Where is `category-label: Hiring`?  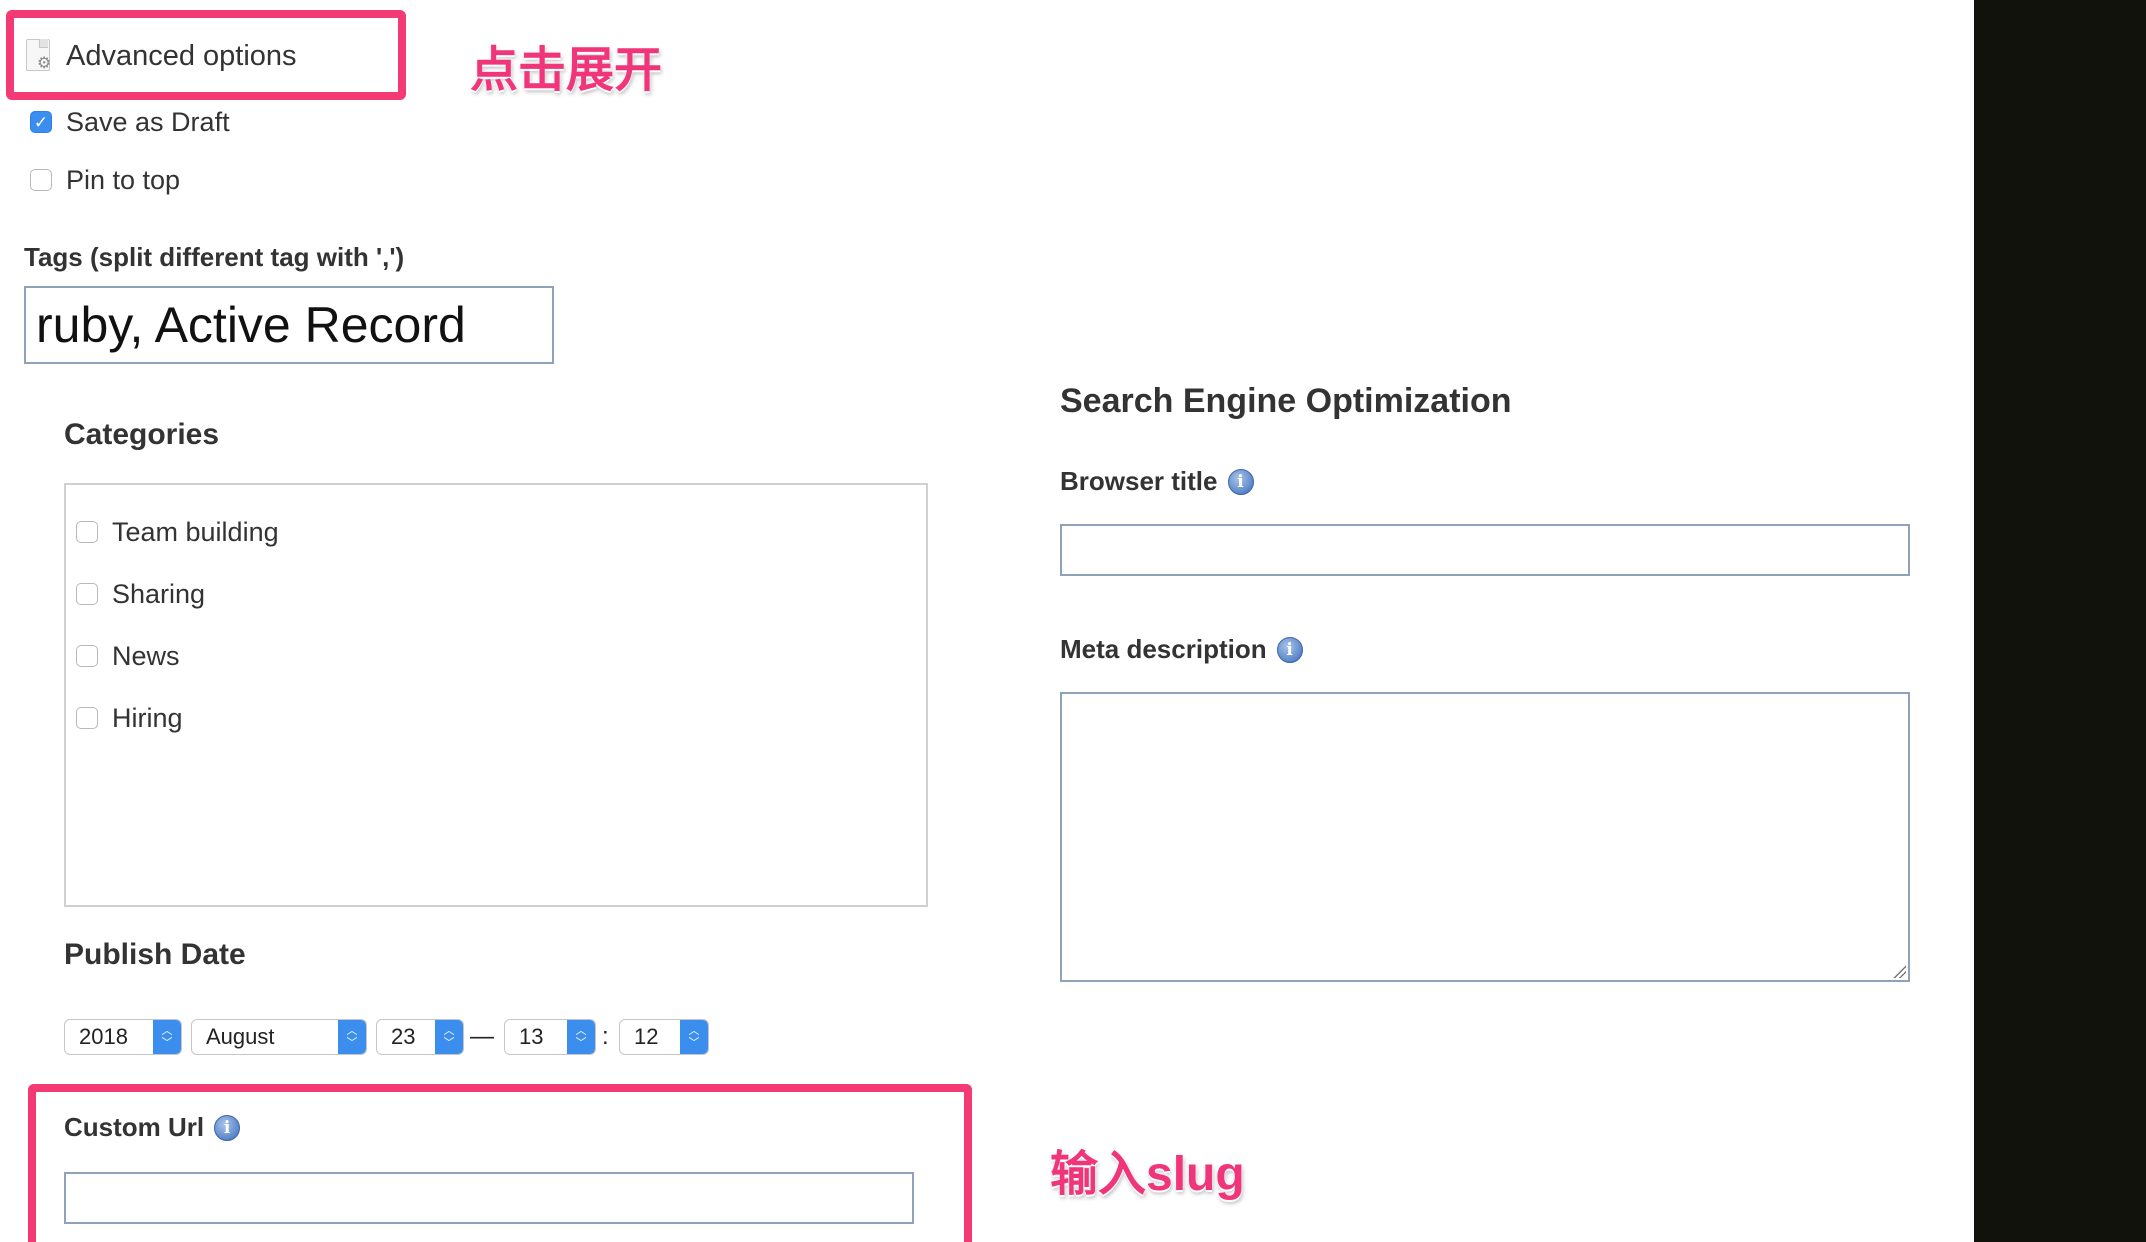
category-label: Hiring is located at coordinates (147, 717).